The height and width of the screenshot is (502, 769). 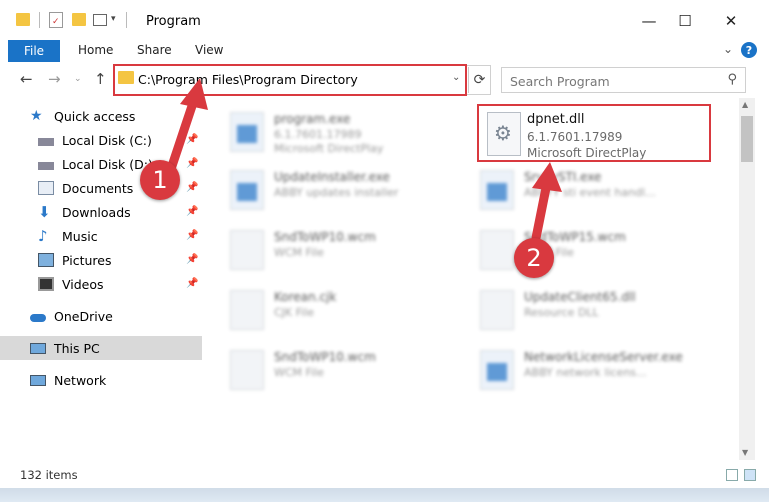 What do you see at coordinates (56, 20) in the screenshot?
I see `properties-icon: ✓` at bounding box center [56, 20].